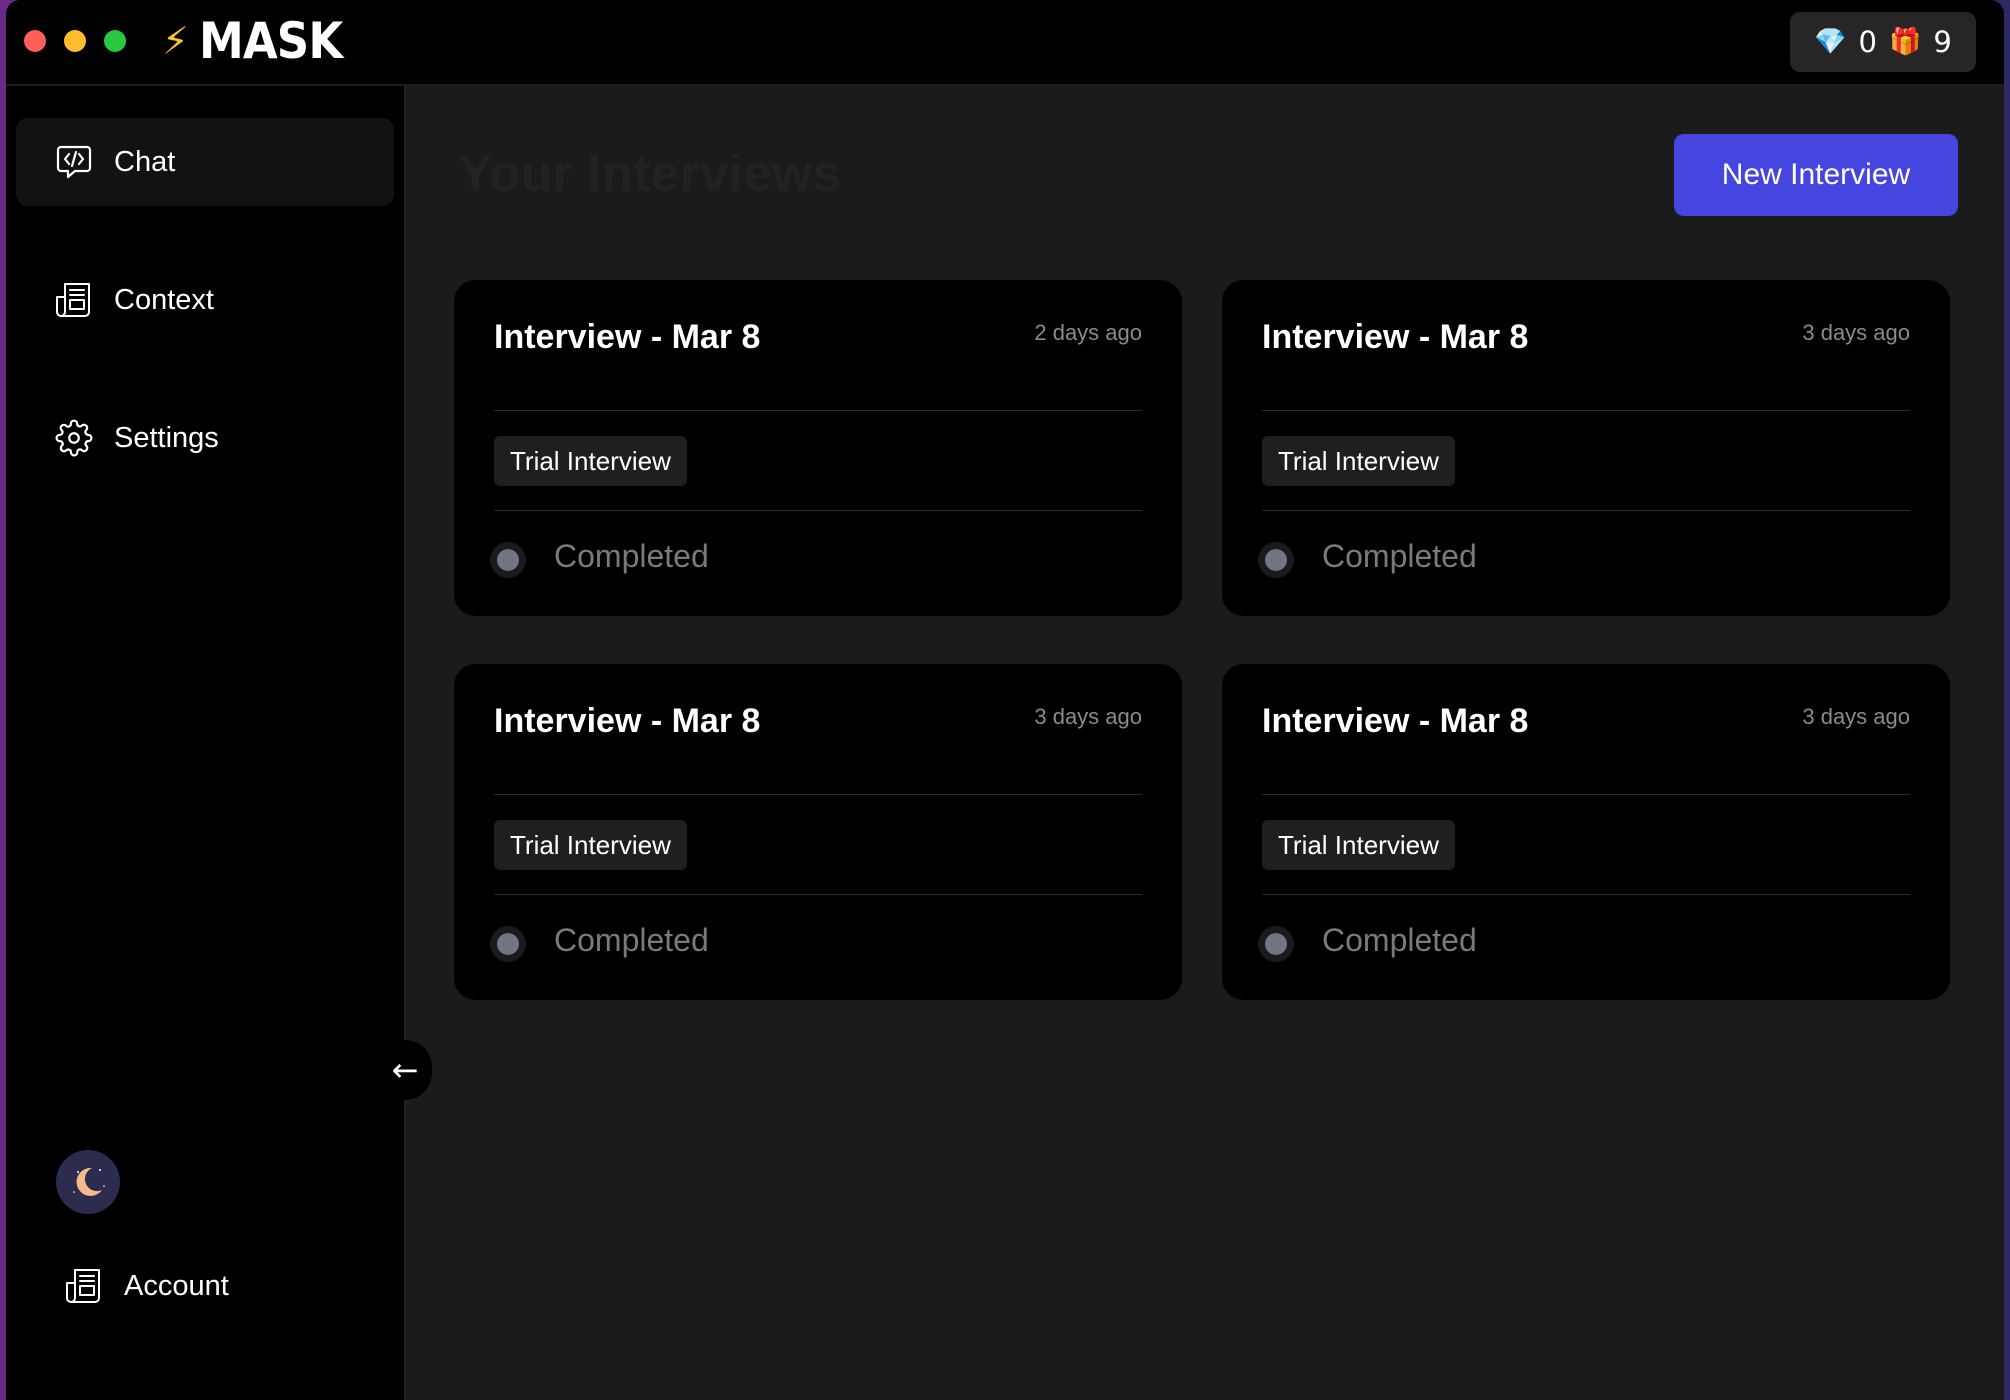 The image size is (2010, 1400). What do you see at coordinates (1905, 42) in the screenshot?
I see `gift-icon: 🎁` at bounding box center [1905, 42].